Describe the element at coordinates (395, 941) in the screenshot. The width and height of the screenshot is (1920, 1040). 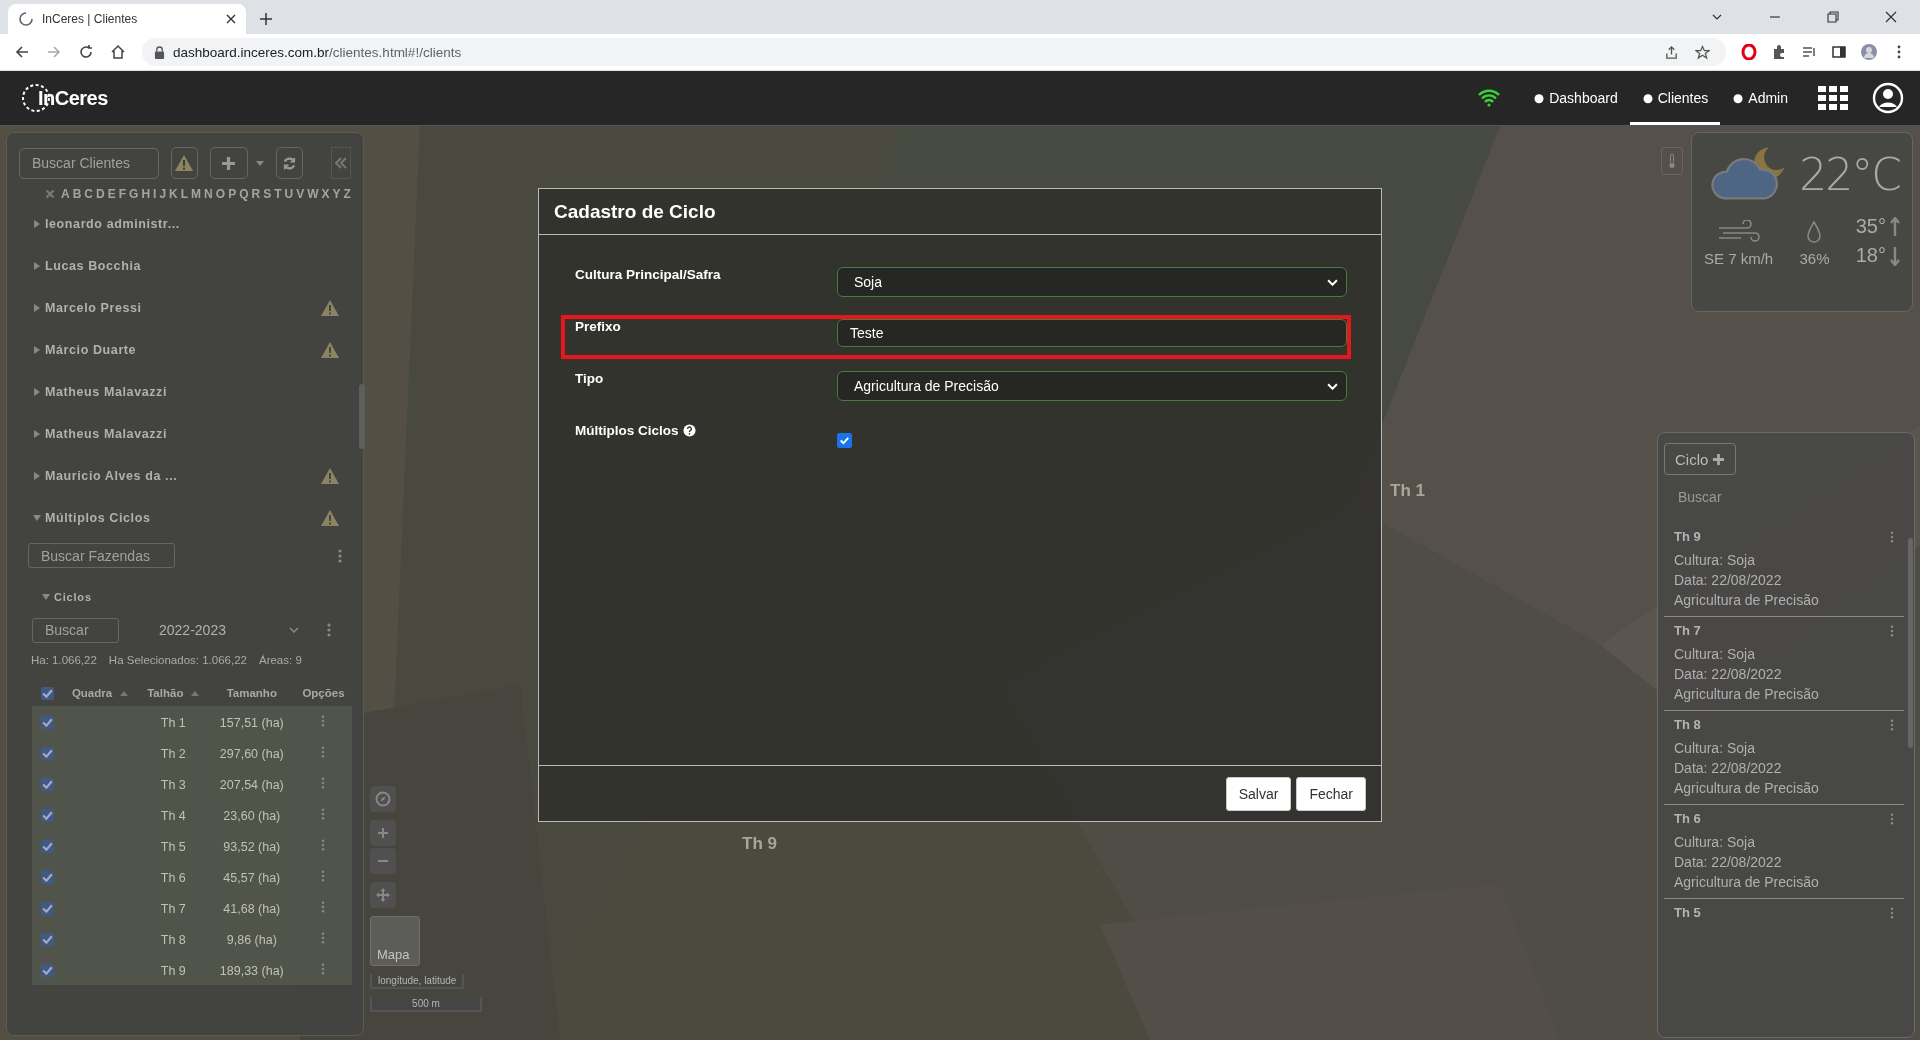
I see `map-layer-button: Mapa` at that location.